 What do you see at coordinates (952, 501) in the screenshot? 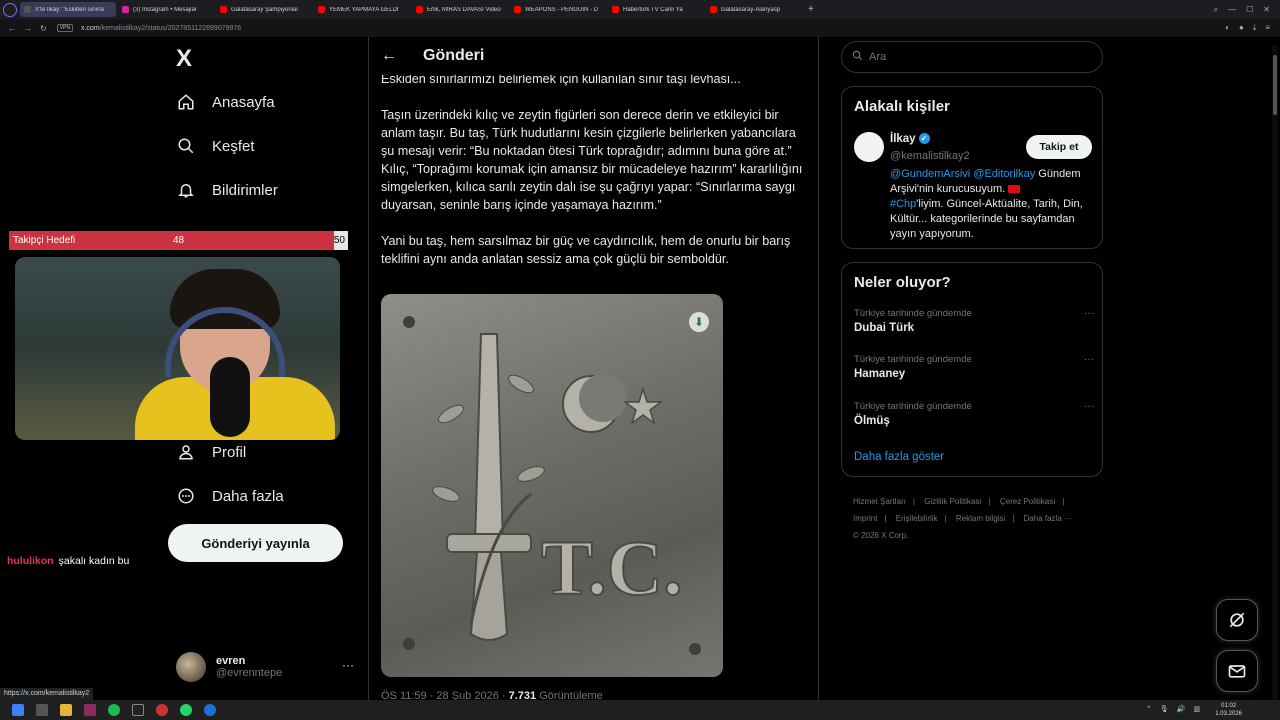
I see `footer-link: Gizlilik Politikası` at bounding box center [952, 501].